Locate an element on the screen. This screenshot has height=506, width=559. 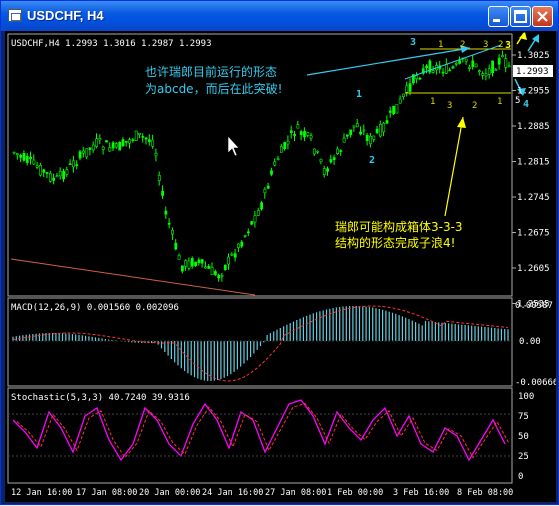
svg-text: 25 is located at coordinates (523, 457).